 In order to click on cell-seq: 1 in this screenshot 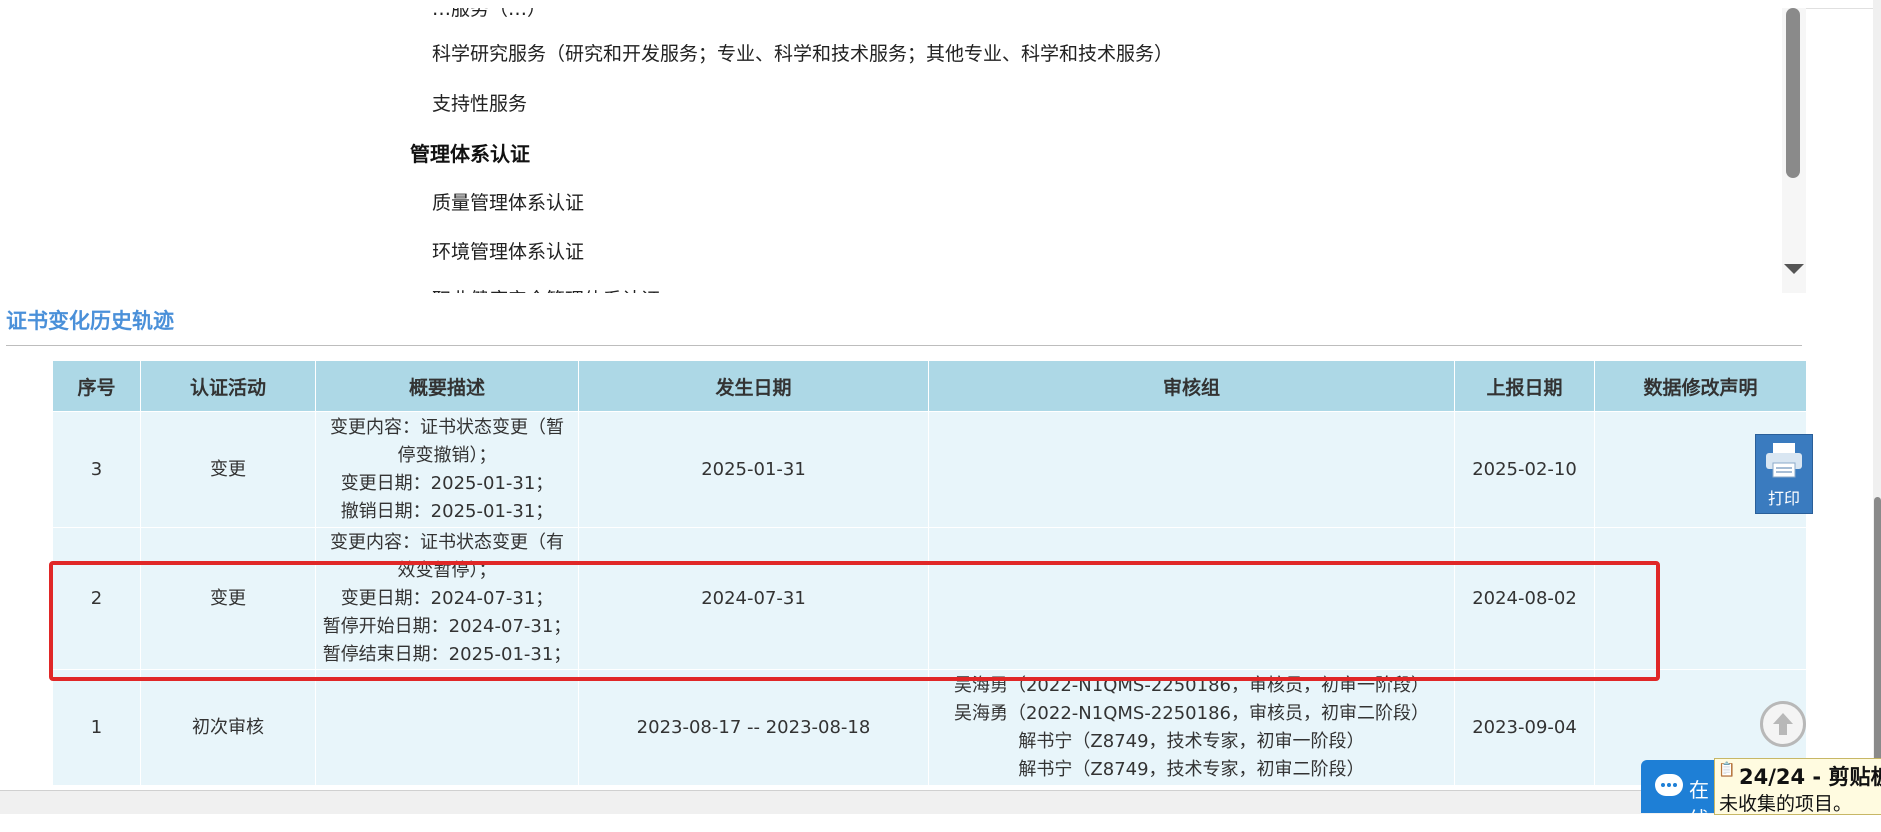, I will do `click(96, 727)`.